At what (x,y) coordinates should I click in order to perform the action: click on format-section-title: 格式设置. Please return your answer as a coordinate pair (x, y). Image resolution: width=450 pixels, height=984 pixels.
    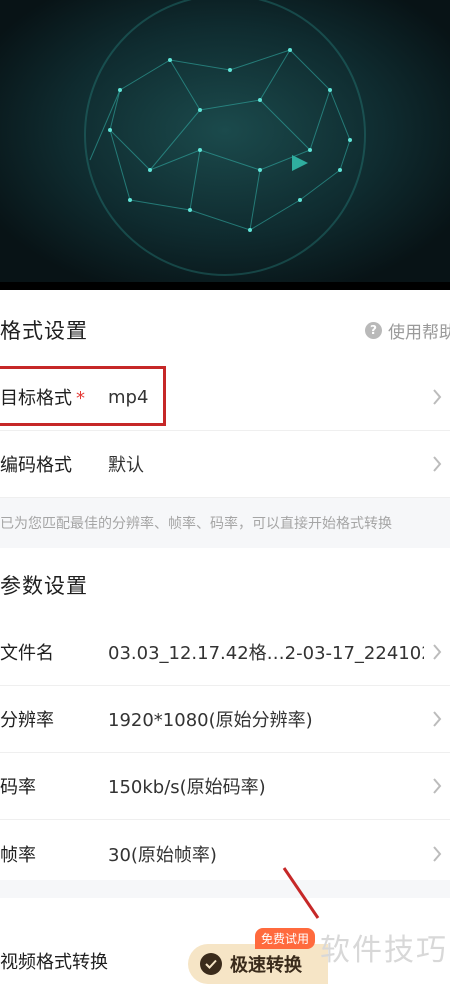
    Looking at the image, I should click on (44, 331).